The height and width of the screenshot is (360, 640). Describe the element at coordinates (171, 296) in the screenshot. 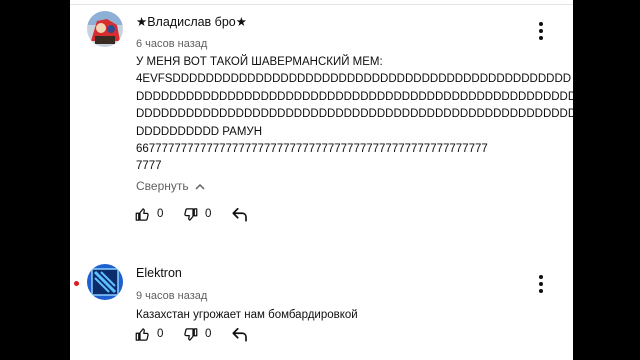

I see `comment-timestamp: 9 часов назад` at that location.